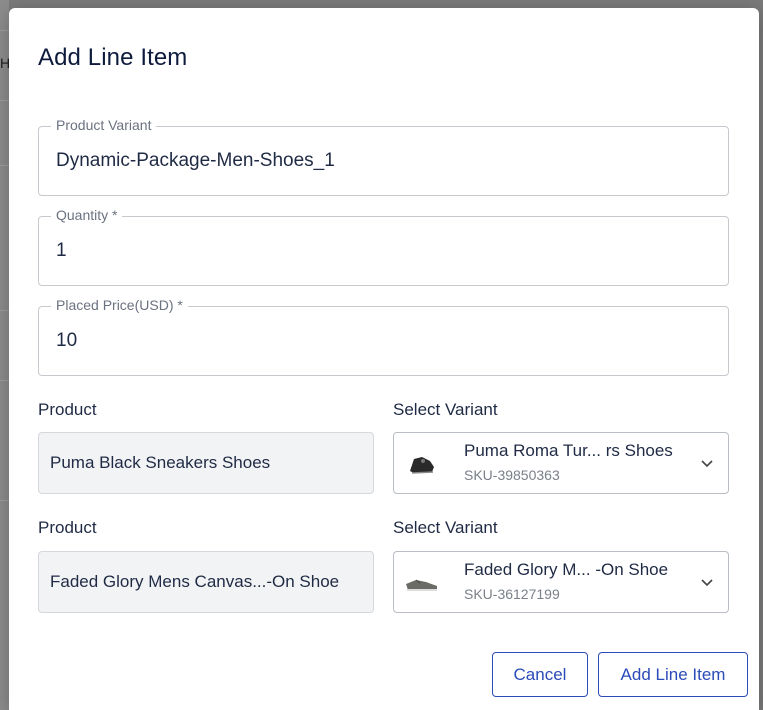 Image resolution: width=763 pixels, height=710 pixels. What do you see at coordinates (512, 594) in the screenshot?
I see `variant-sku: SKU-36127199` at bounding box center [512, 594].